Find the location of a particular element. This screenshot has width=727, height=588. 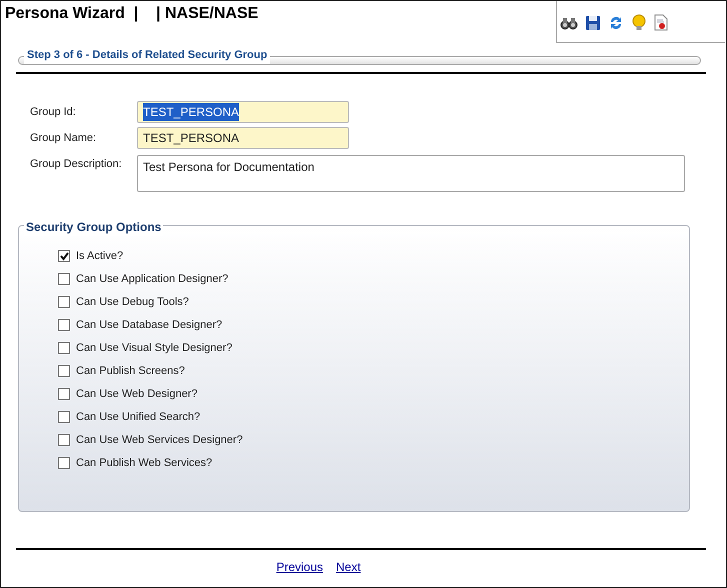

window-title: Persona Wizard | | NASE/NASE is located at coordinates (131, 14).